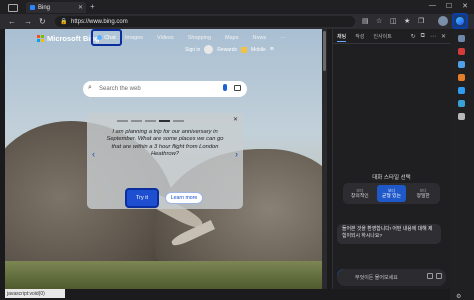  What do you see at coordinates (423, 36) in the screenshot?
I see `open-new-tab-icon: ⧉` at bounding box center [423, 36].